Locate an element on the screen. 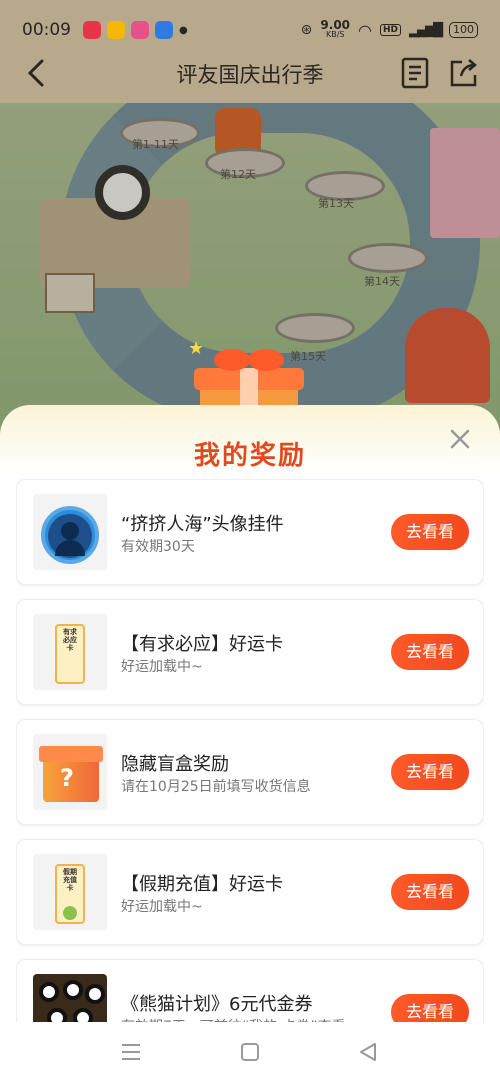  close-icon is located at coordinates (460, 439).